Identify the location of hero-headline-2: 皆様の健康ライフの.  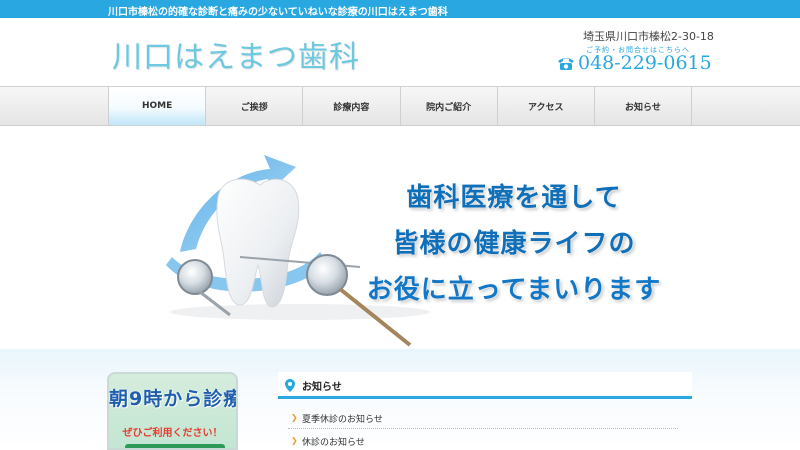
(514, 244).